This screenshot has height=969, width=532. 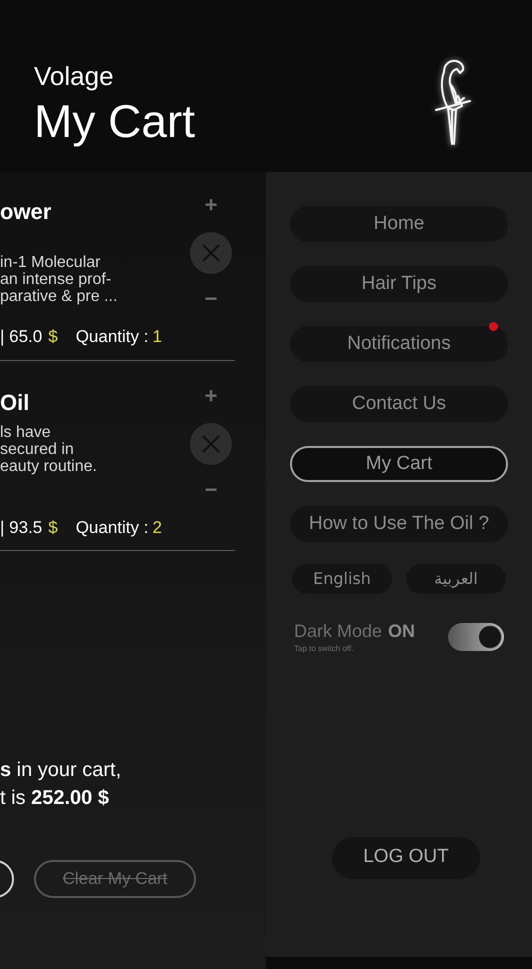 What do you see at coordinates (399, 404) in the screenshot?
I see `menu-item: Contact Us` at bounding box center [399, 404].